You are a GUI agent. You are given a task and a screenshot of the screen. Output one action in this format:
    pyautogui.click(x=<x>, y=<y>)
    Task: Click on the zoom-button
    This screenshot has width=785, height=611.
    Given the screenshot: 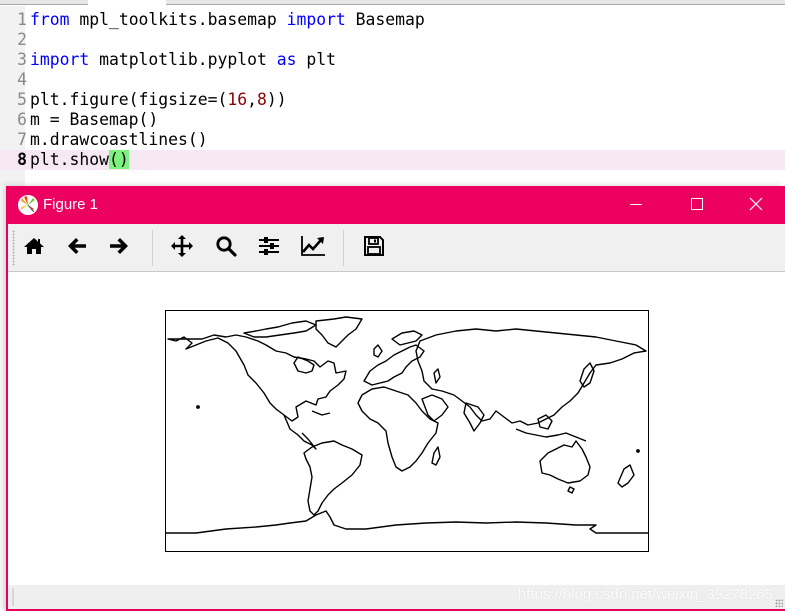 What is the action you would take?
    pyautogui.click(x=226, y=248)
    